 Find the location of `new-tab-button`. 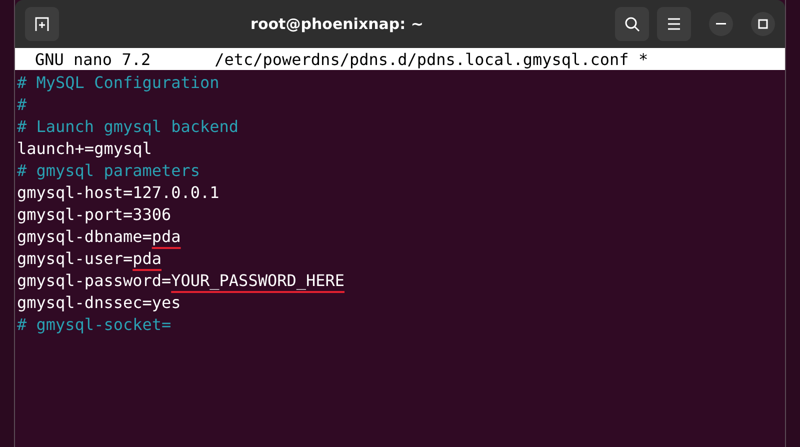

new-tab-button is located at coordinates (42, 24).